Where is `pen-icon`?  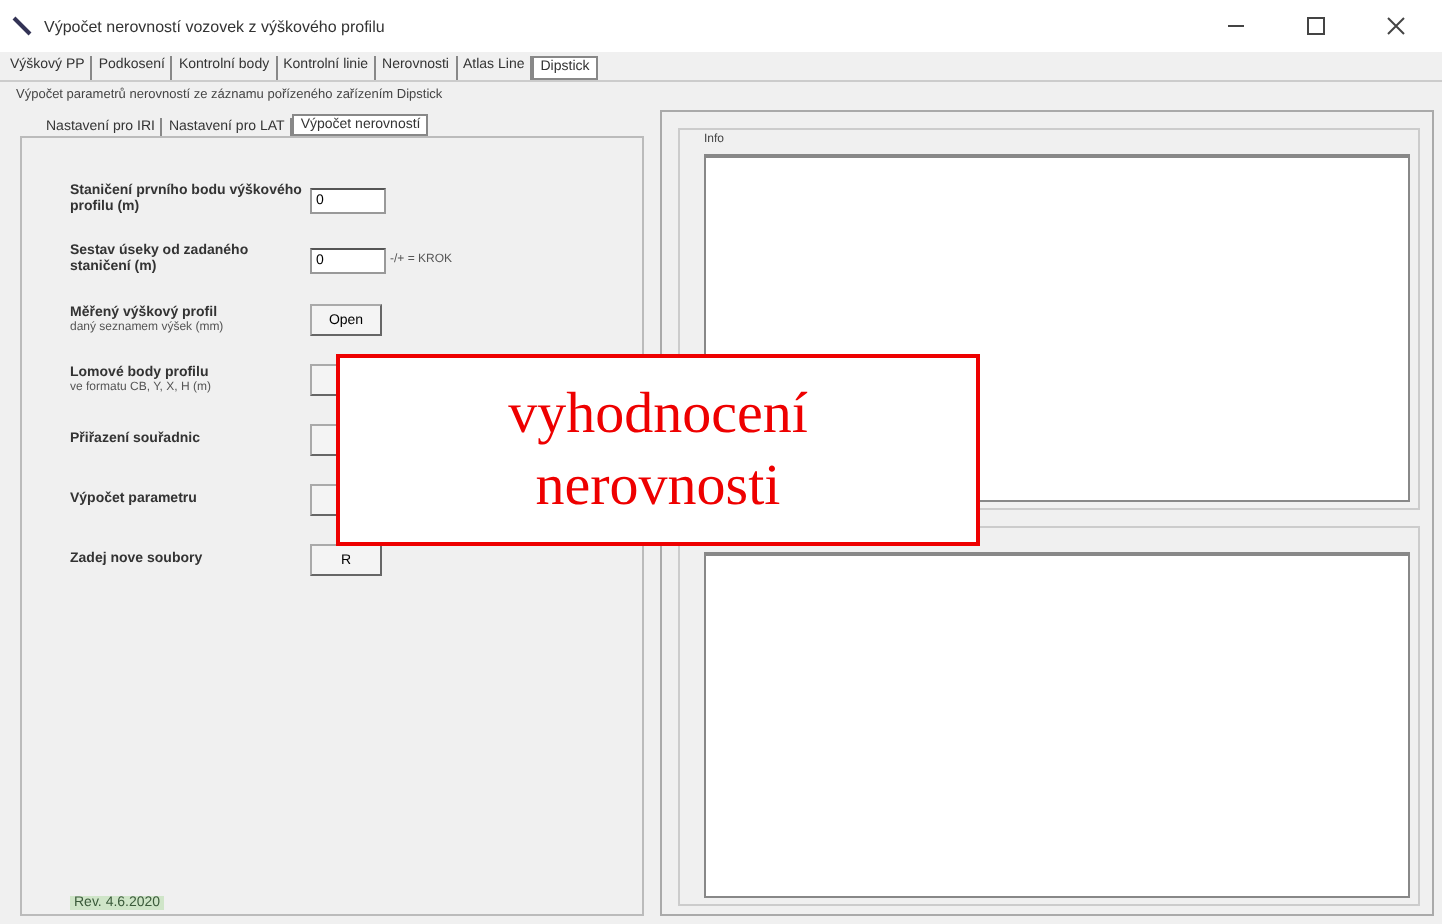
pen-icon is located at coordinates (22, 26).